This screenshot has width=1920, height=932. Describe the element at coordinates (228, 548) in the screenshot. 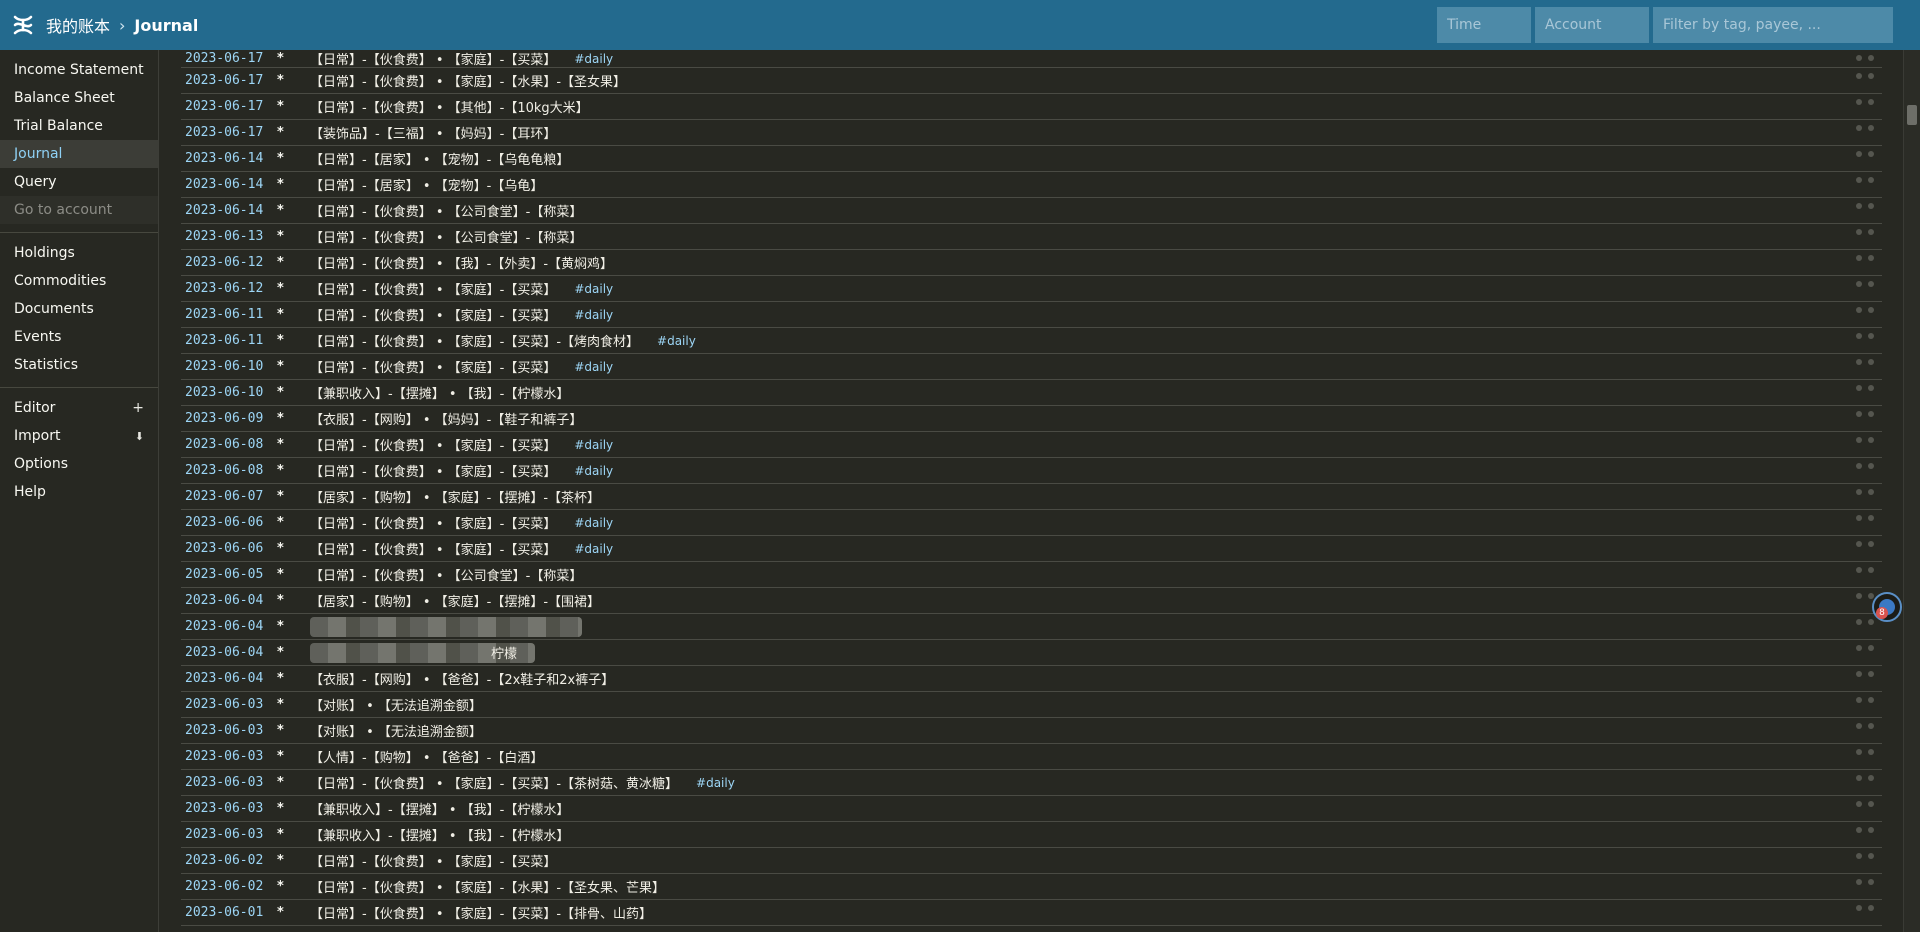

I see `entry-date: 2023-06-06` at that location.